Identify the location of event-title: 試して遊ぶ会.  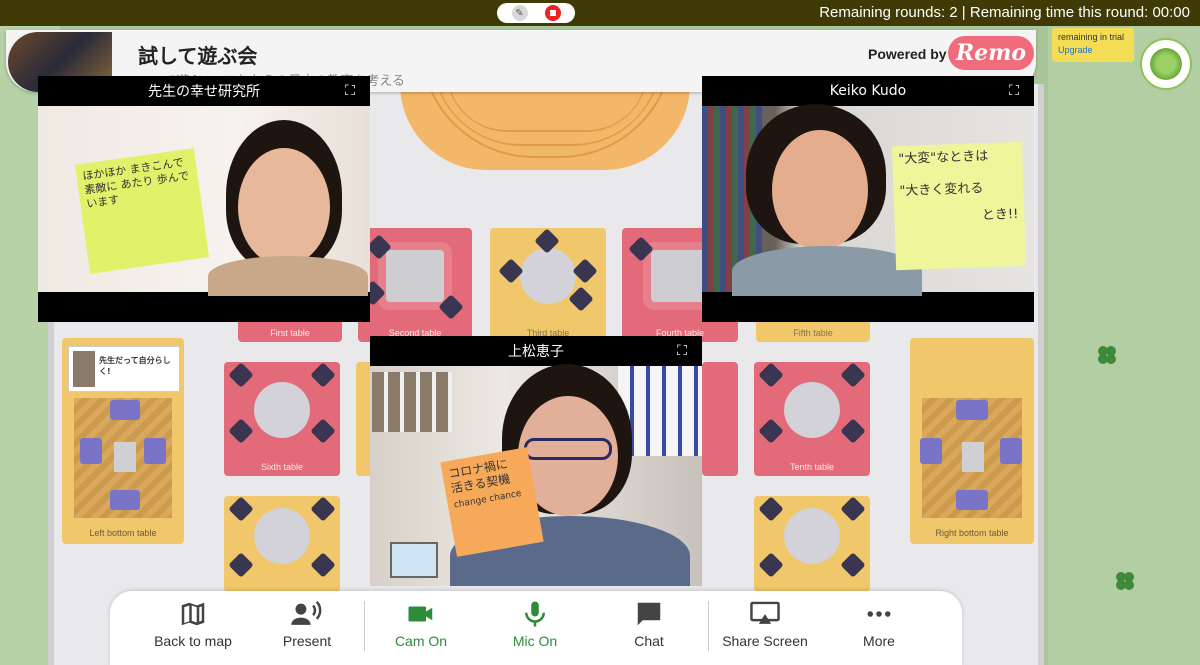
(198, 56).